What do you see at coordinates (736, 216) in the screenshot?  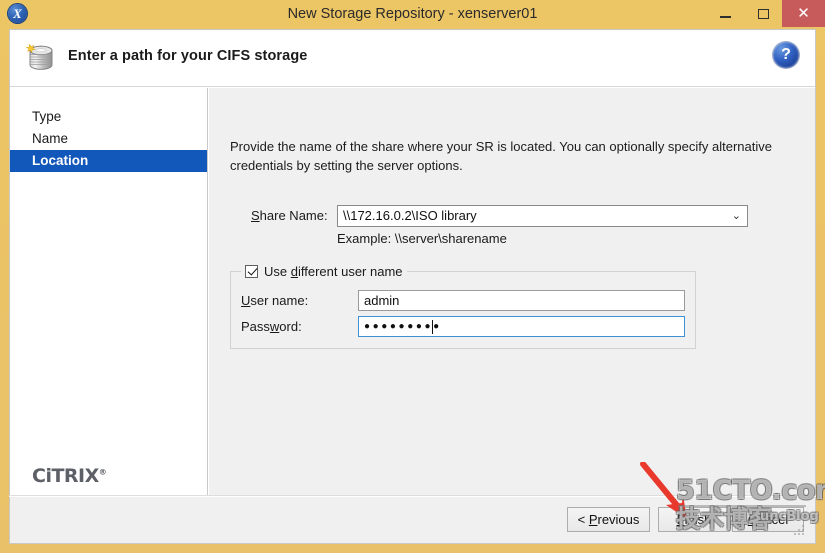 I see `chevron-down-icon: ⌄` at bounding box center [736, 216].